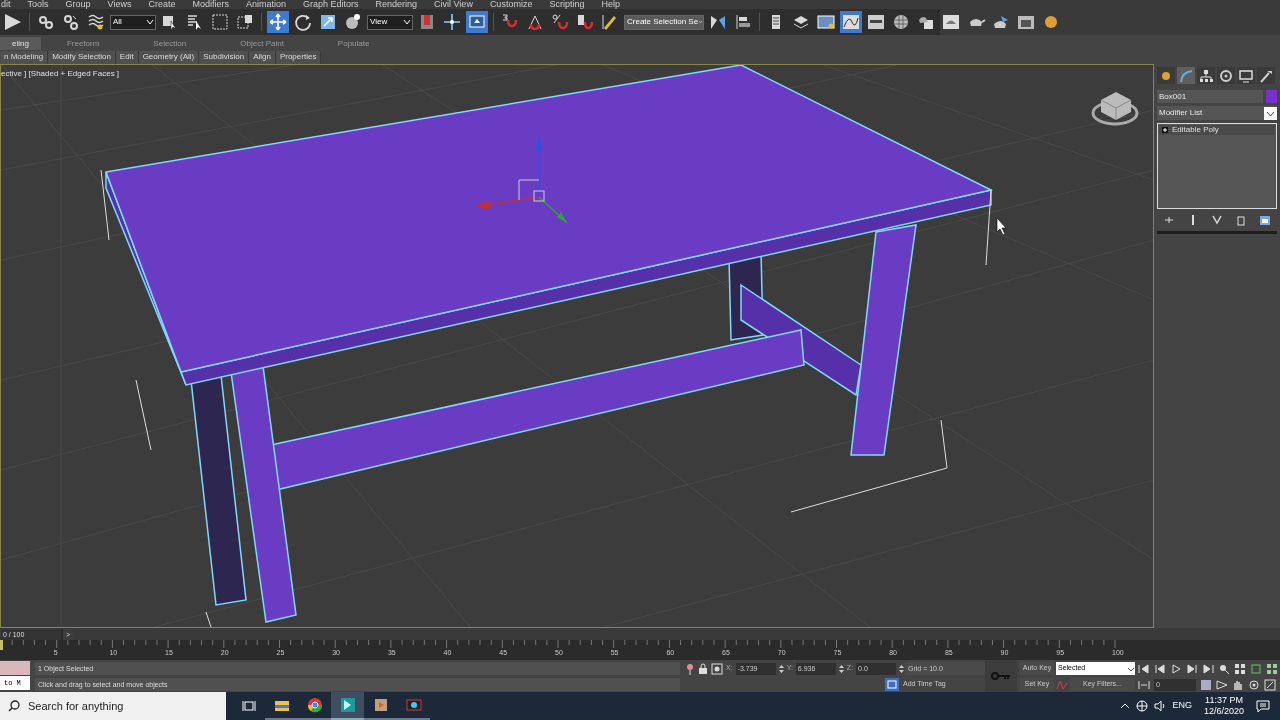 Image resolution: width=1280 pixels, height=720 pixels. Describe the element at coordinates (1222, 684) in the screenshot. I see `field-of-view-icon` at that location.